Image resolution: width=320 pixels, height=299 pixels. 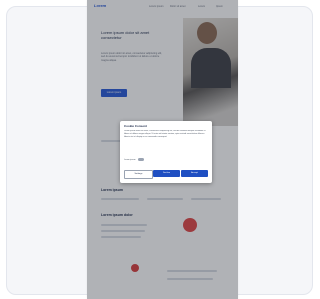 What do you see at coordinates (130, 160) in the screenshot?
I see `toggle-label: Lorem ipsum` at bounding box center [130, 160].